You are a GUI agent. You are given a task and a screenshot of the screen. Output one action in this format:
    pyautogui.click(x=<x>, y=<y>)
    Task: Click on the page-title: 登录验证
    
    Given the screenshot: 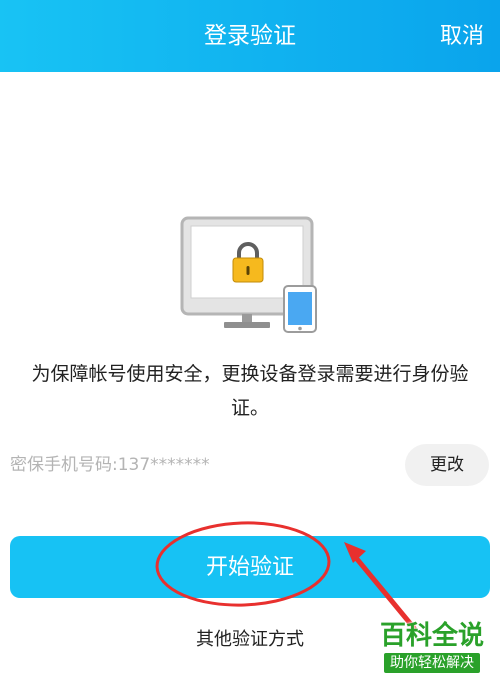 What is the action you would take?
    pyautogui.click(x=250, y=36)
    